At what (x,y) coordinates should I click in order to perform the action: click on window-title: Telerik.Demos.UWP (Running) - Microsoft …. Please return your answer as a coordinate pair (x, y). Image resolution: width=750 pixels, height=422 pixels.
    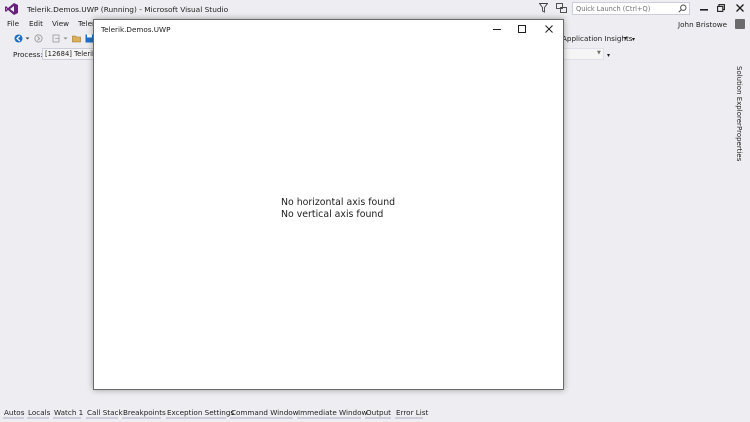
    Looking at the image, I should click on (128, 9).